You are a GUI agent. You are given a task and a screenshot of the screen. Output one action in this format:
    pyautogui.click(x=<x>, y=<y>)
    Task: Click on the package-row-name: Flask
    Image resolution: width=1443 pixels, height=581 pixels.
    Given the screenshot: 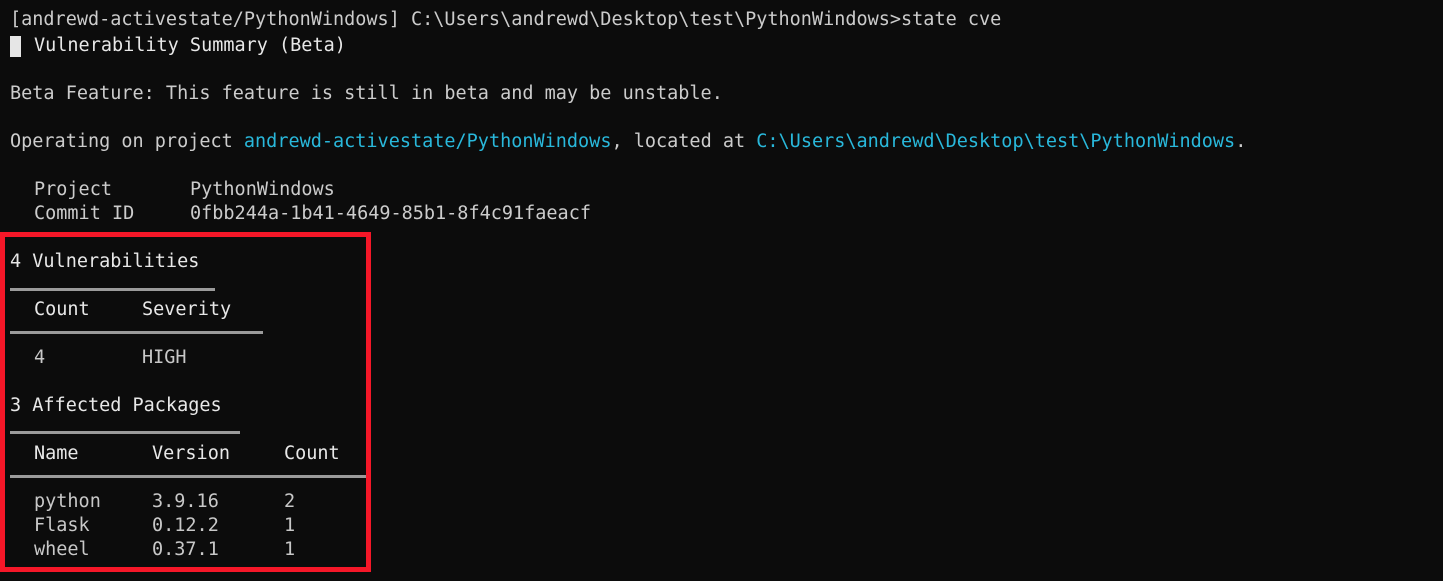 What is the action you would take?
    pyautogui.click(x=62, y=525)
    